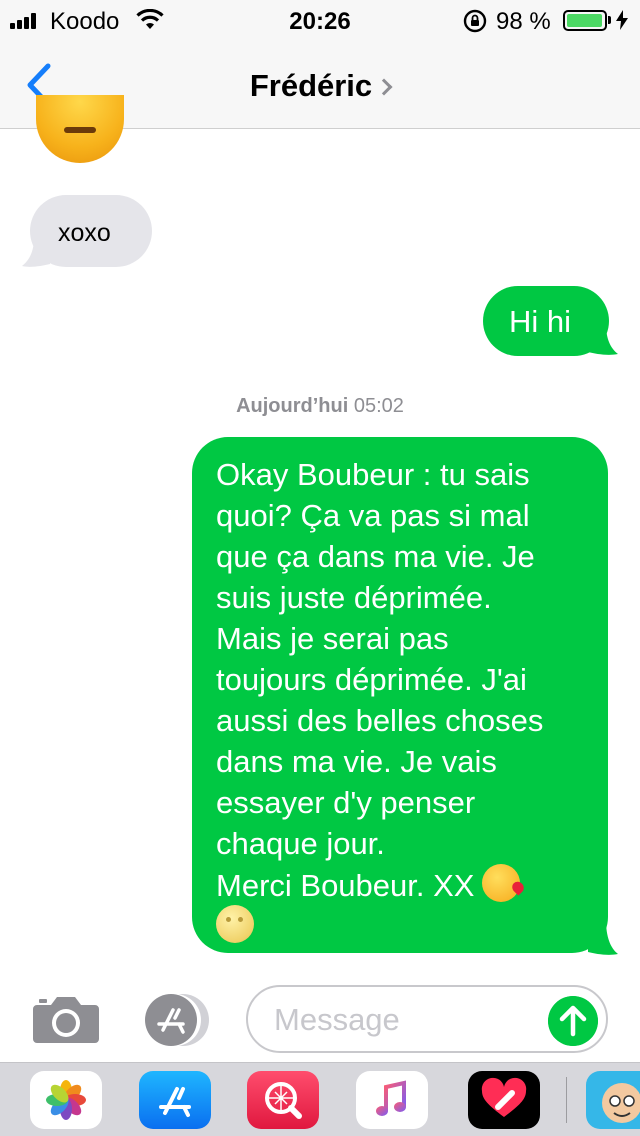 Image resolution: width=640 pixels, height=1136 pixels. I want to click on message-line: Okay Boubeur : tu sais, so click(373, 474).